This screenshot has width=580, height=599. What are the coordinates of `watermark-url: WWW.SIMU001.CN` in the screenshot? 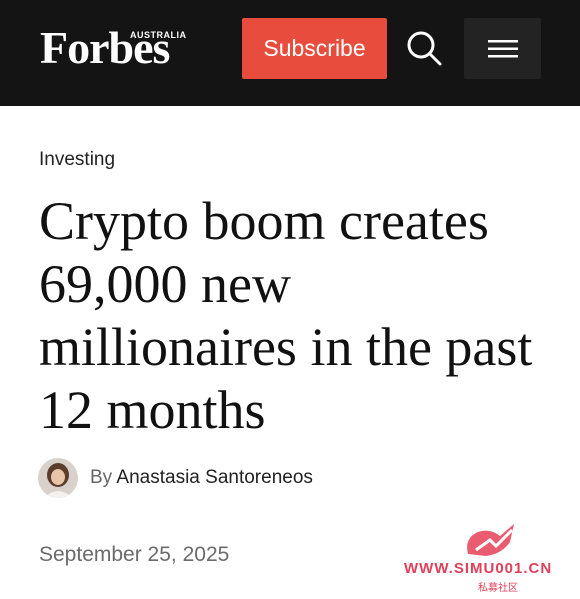 It's located at (478, 568).